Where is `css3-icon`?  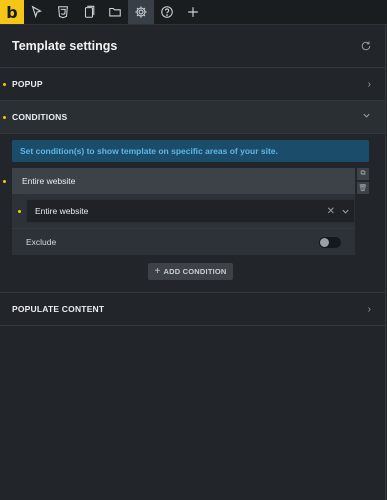 css3-icon is located at coordinates (63, 12).